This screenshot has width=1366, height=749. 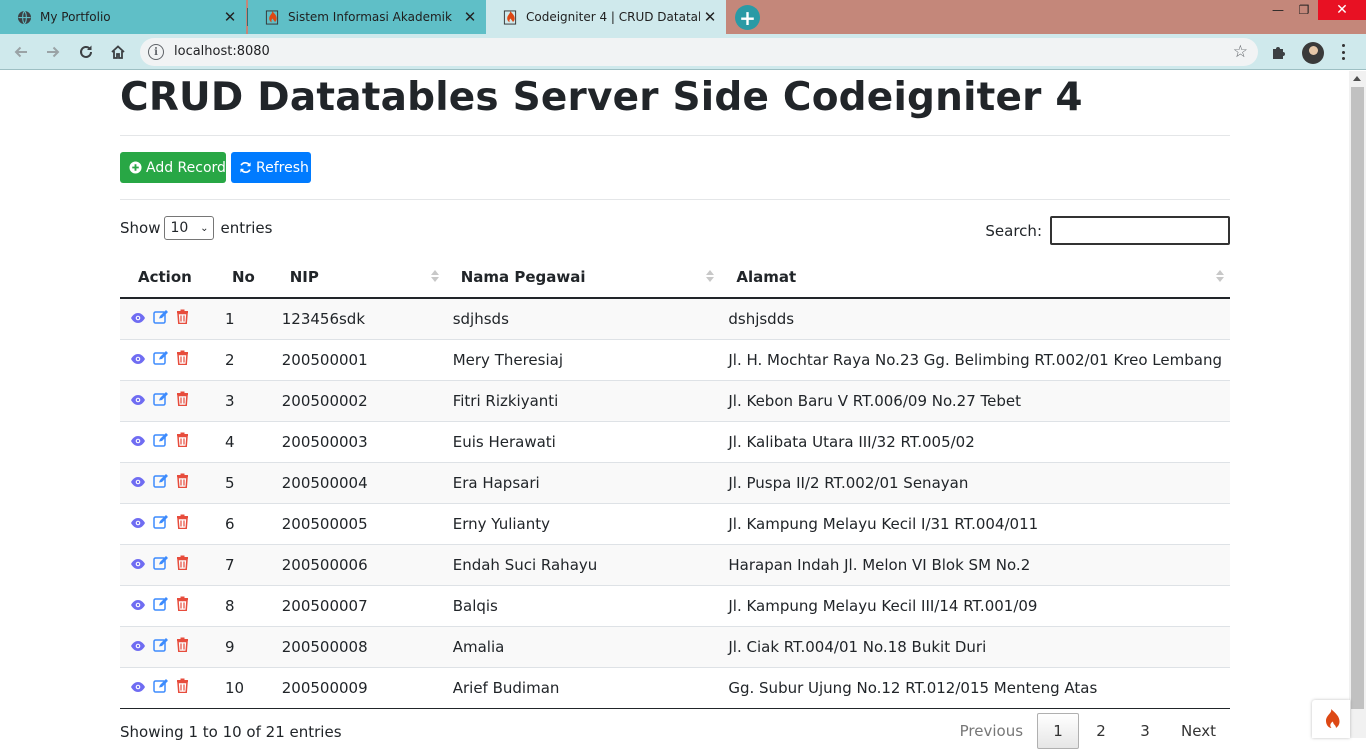 What do you see at coordinates (189, 228) in the screenshot?
I see `entries-per-page-select: 10 ⌄` at bounding box center [189, 228].